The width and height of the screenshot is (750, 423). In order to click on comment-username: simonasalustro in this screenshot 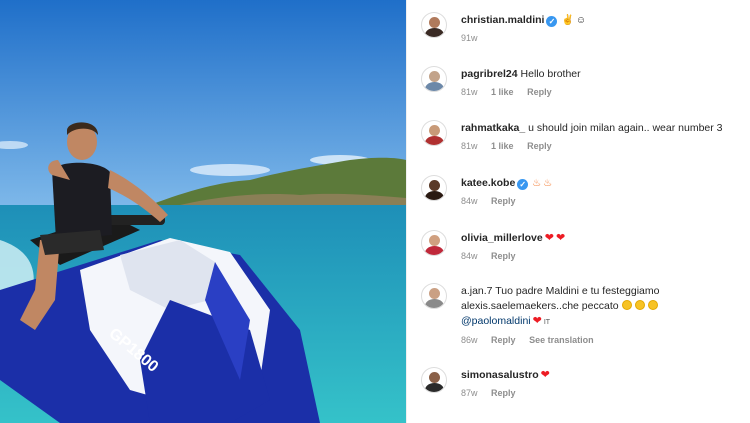, I will do `click(500, 375)`.